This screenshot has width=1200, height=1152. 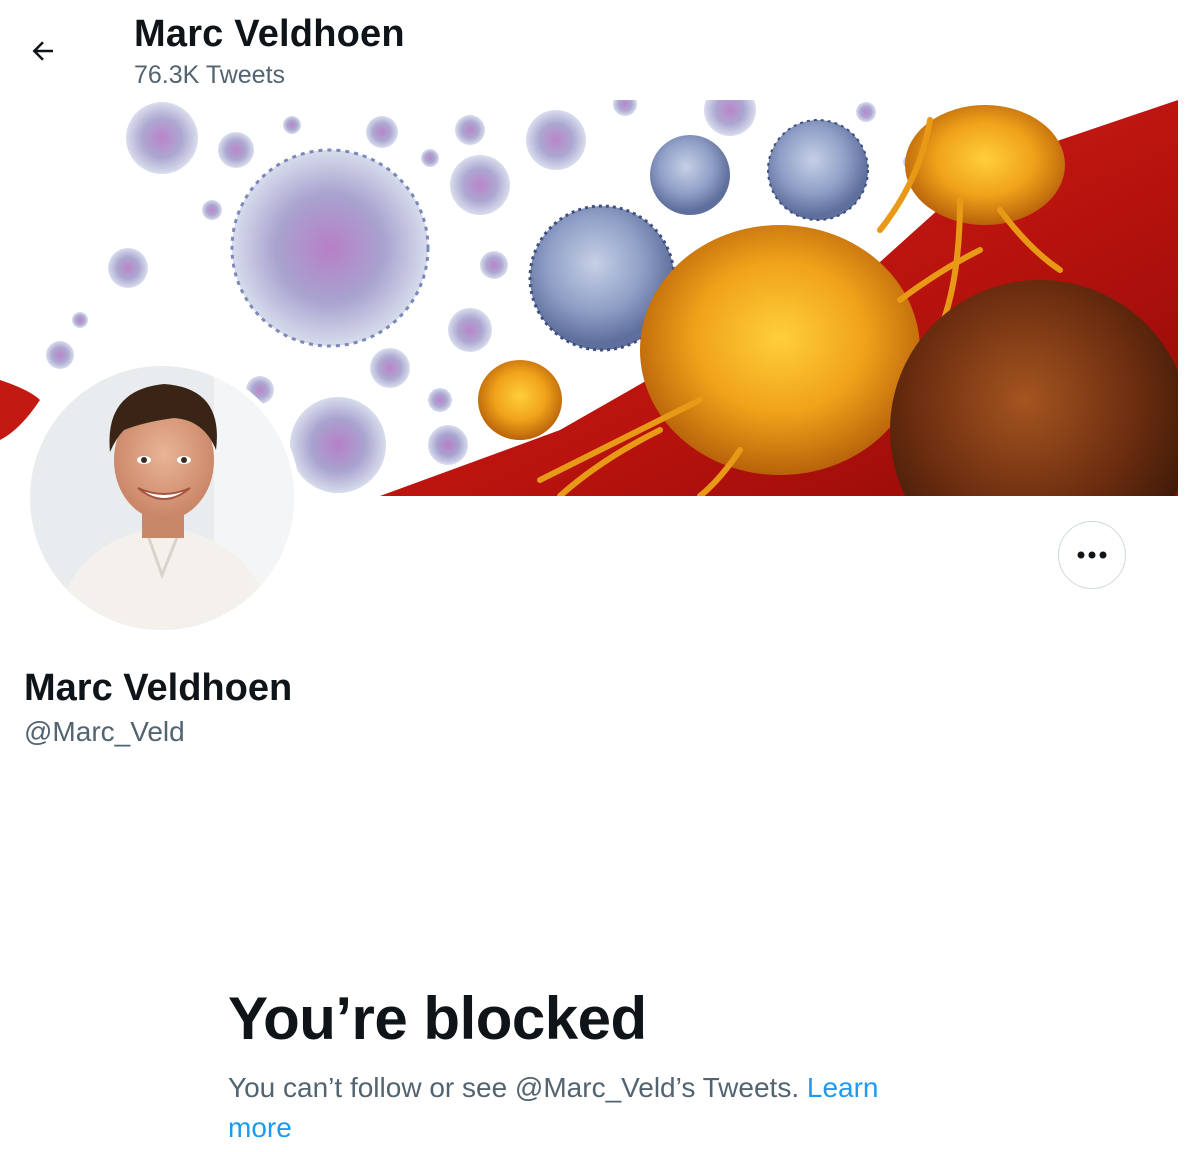 What do you see at coordinates (600, 50) in the screenshot?
I see `profile-header-bar: Marc Veldhoen 76.3K Tweets` at bounding box center [600, 50].